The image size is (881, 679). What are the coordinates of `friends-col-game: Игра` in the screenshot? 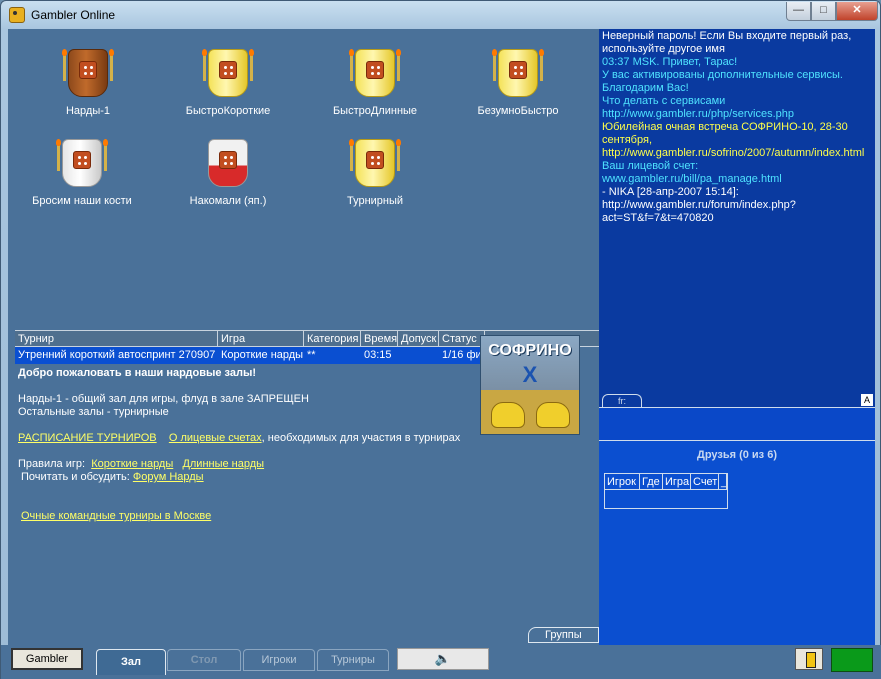 It's located at (677, 482).